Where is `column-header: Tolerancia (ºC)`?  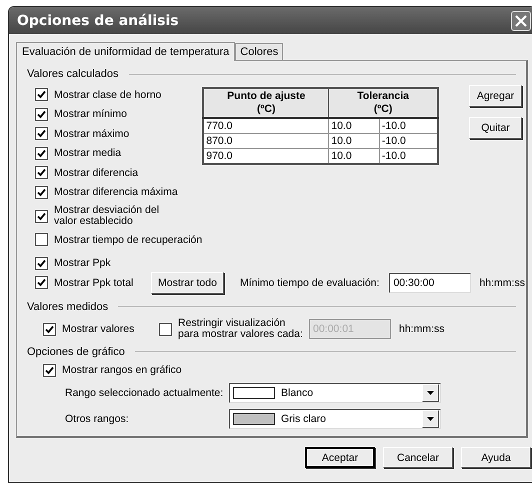 column-header: Tolerancia (ºC) is located at coordinates (383, 103).